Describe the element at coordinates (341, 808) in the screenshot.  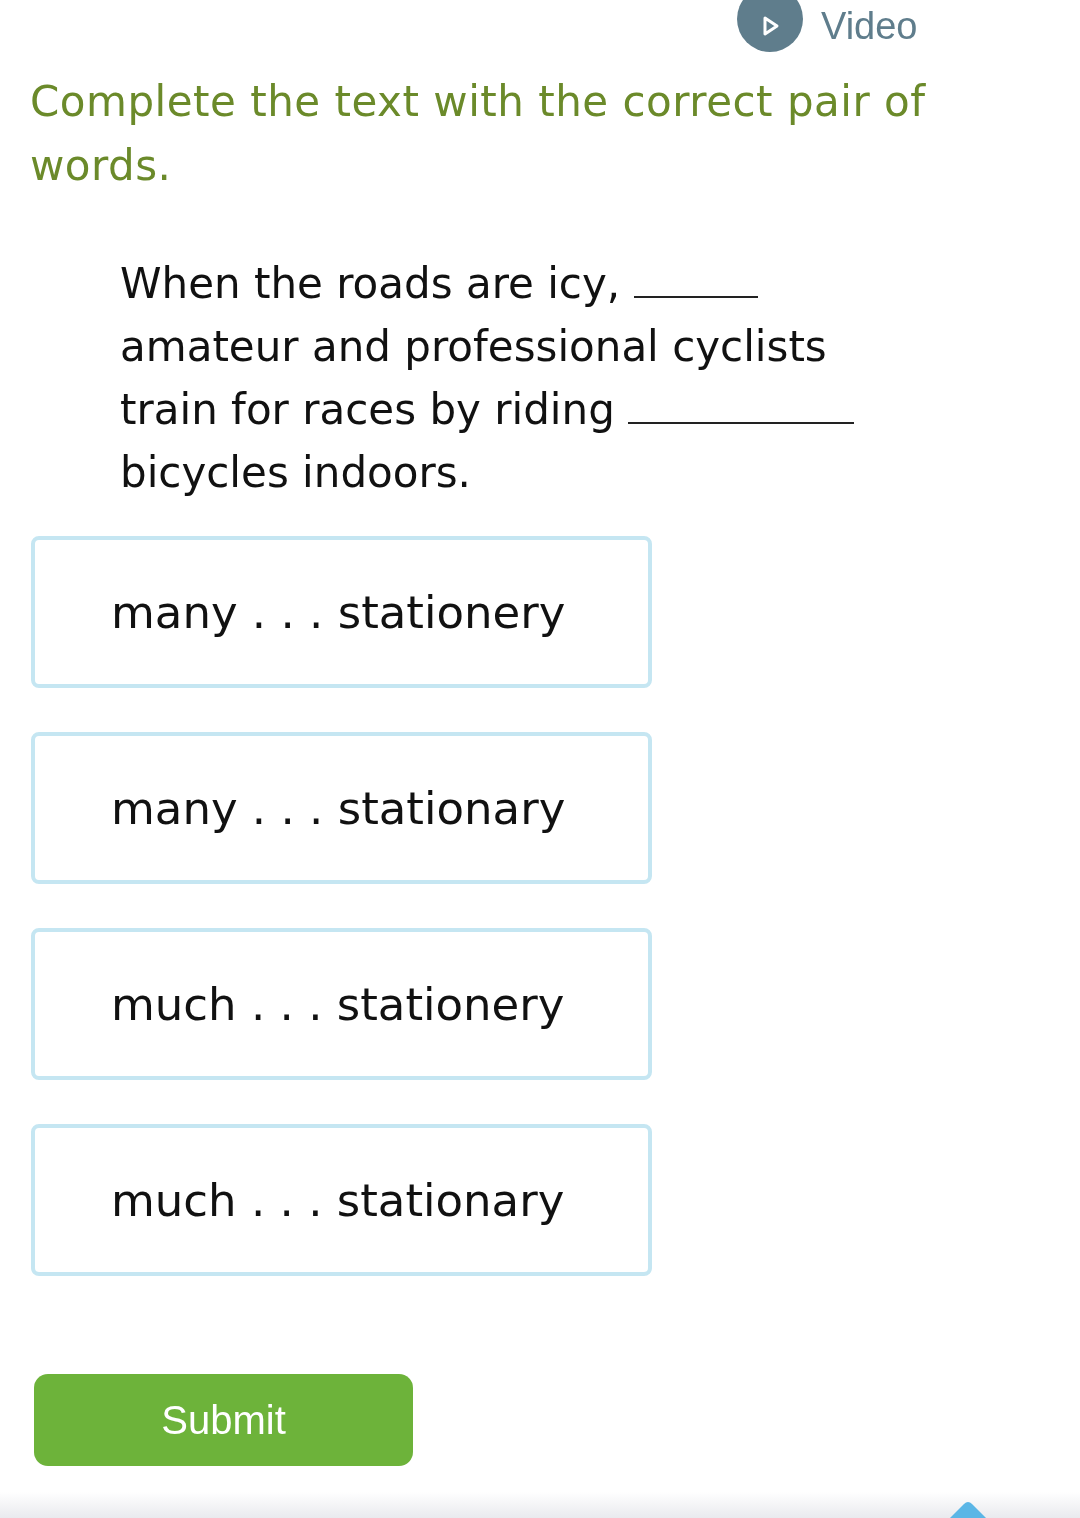
I see `answer-option: many . . . stationary` at that location.